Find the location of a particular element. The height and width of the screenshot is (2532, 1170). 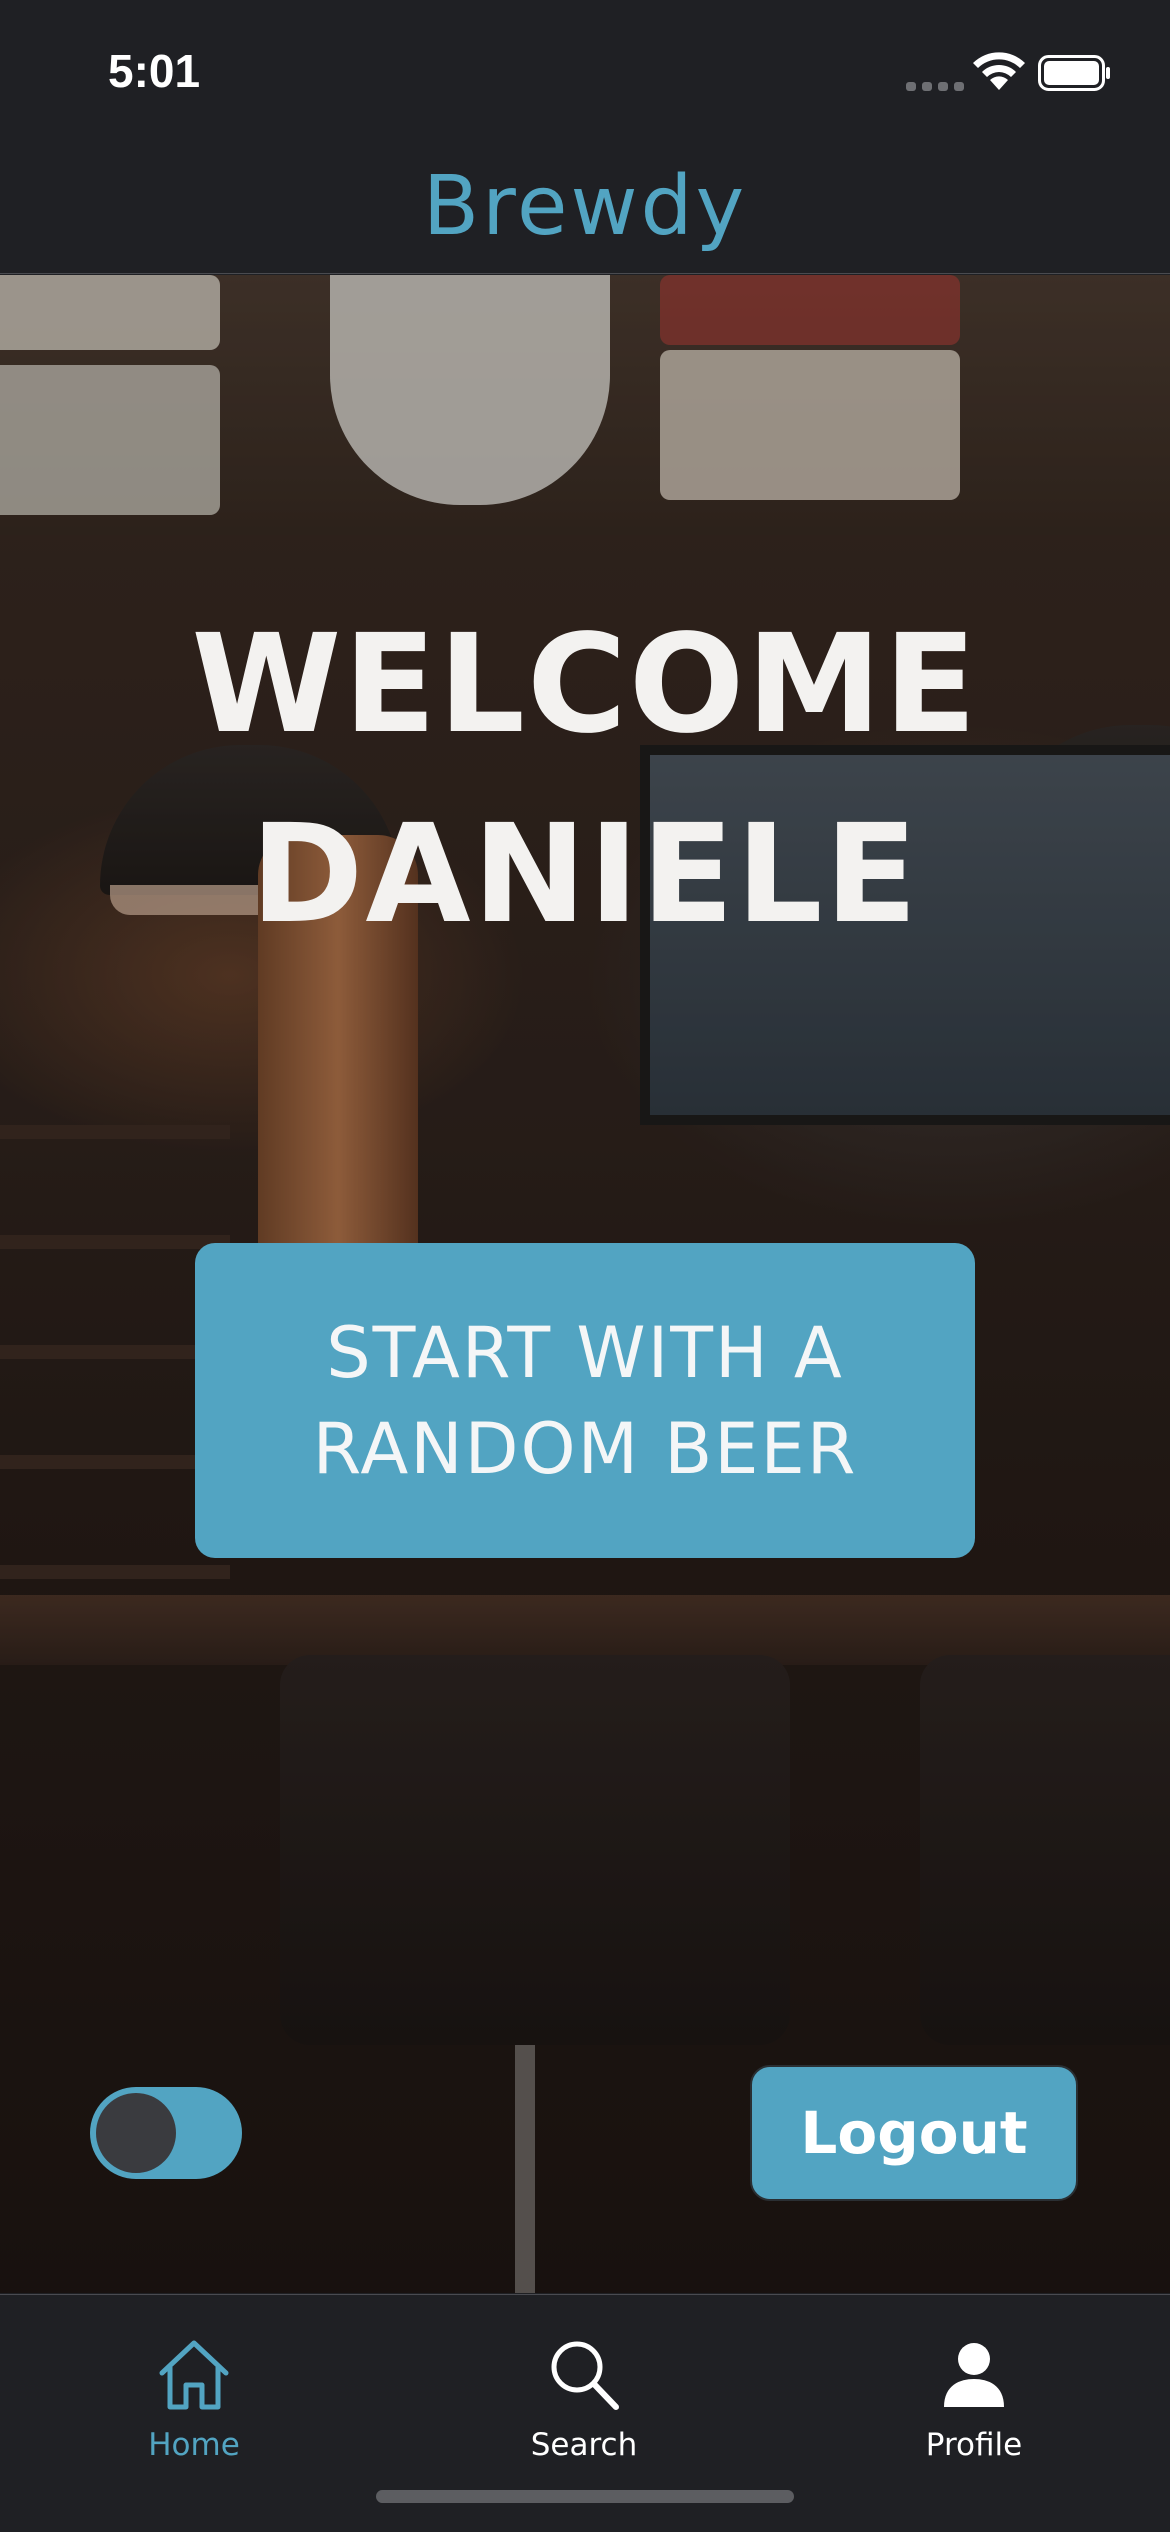

status-time: 5:01 is located at coordinates (154, 71).